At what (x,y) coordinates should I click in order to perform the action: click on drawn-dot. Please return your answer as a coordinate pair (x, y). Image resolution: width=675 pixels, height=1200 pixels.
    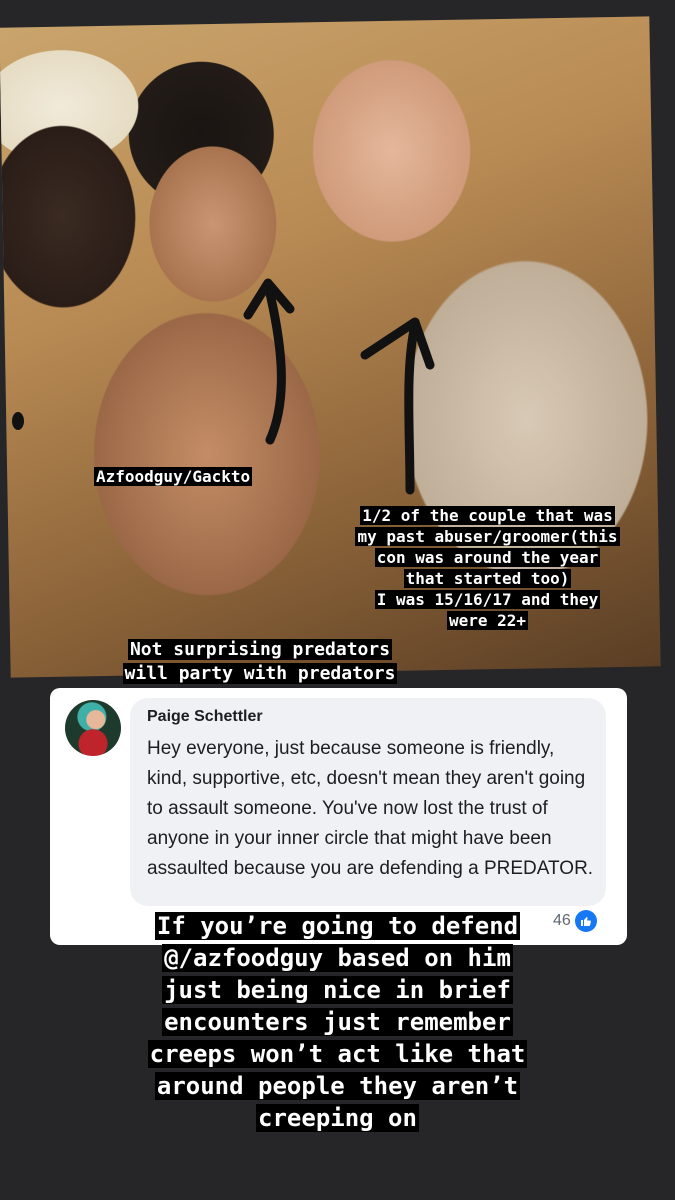
    Looking at the image, I should click on (18, 421).